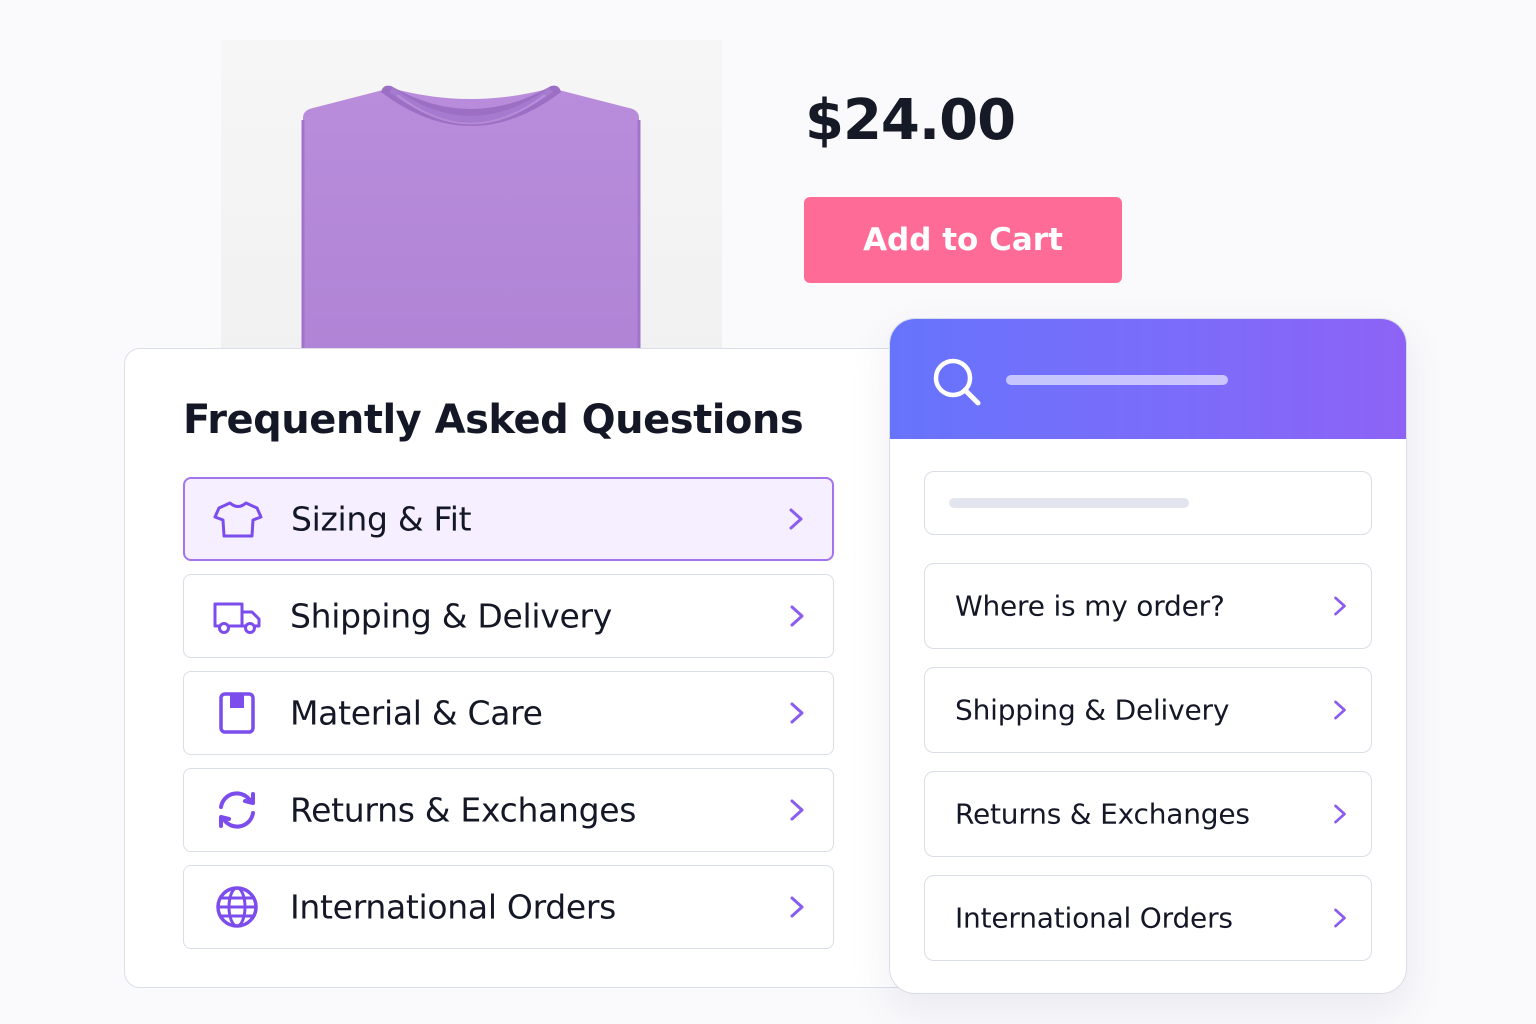 Image resolution: width=1536 pixels, height=1024 pixels. I want to click on product-image, so click(471, 200).